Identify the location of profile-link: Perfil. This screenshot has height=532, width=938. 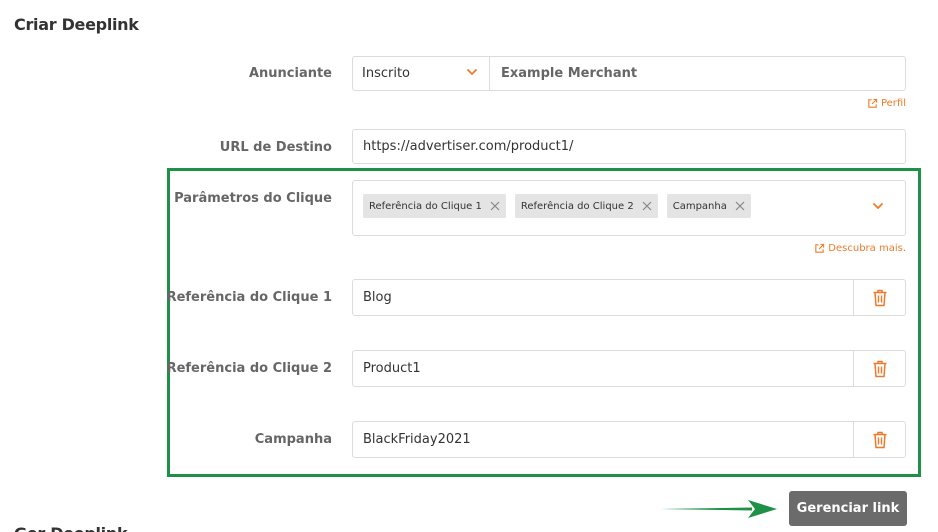
(886, 103).